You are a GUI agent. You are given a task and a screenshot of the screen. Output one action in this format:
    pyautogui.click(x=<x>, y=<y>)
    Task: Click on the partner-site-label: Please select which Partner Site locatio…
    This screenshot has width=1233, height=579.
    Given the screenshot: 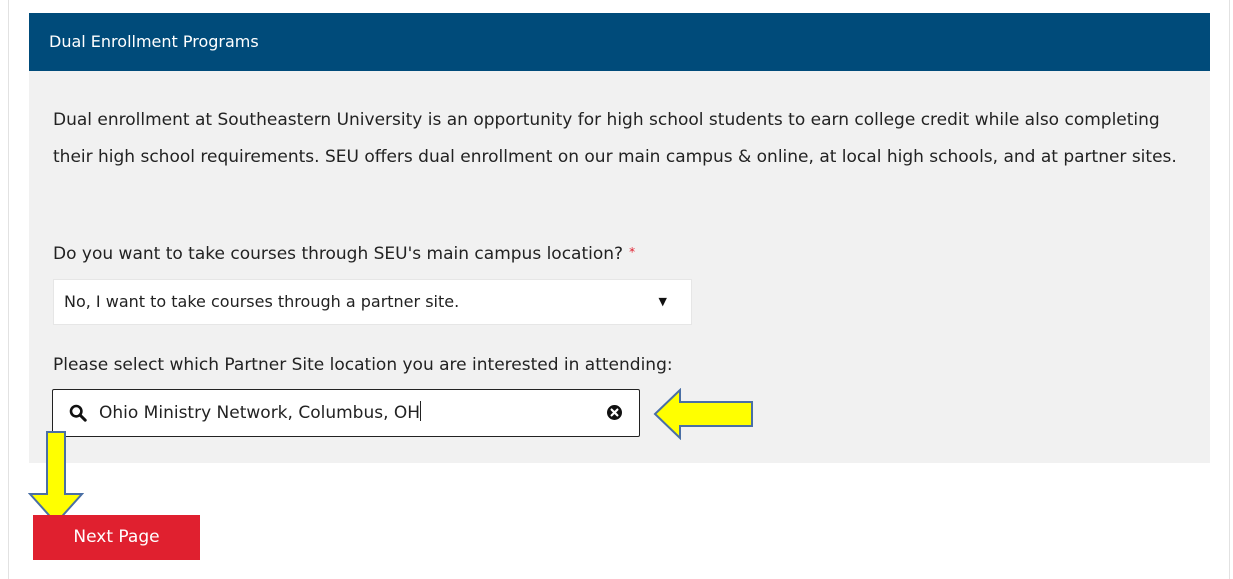 What is the action you would take?
    pyautogui.click(x=363, y=365)
    